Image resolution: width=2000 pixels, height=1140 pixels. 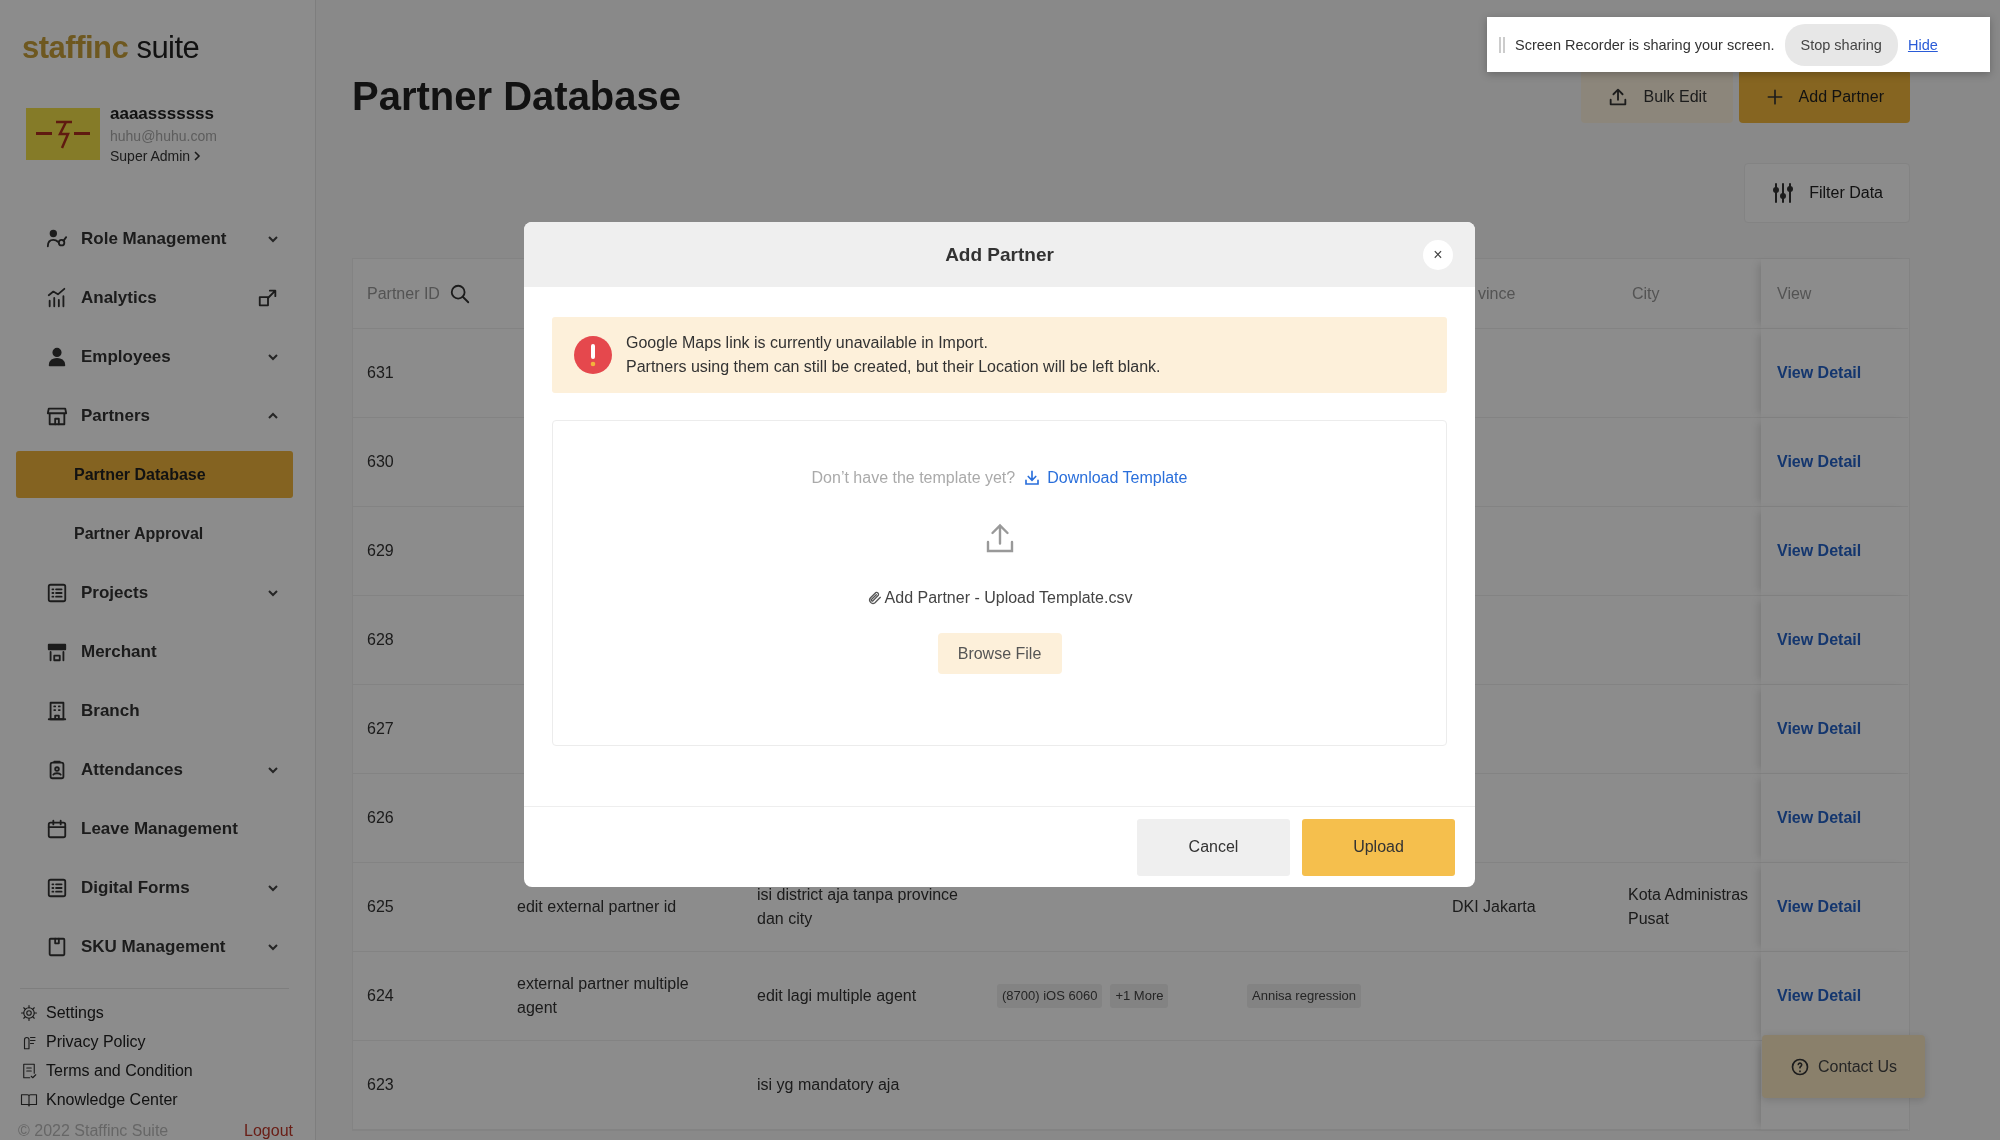 I want to click on contact-us-button: Contact Us, so click(x=1843, y=1066).